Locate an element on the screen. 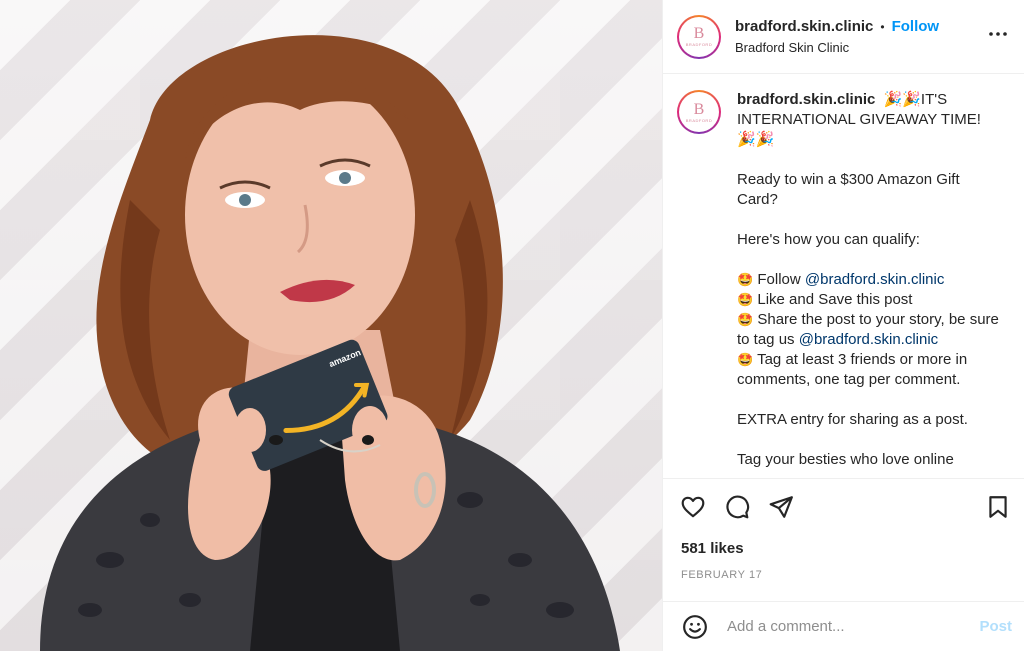 The width and height of the screenshot is (1024, 651). item1-text: Follow is located at coordinates (779, 279).